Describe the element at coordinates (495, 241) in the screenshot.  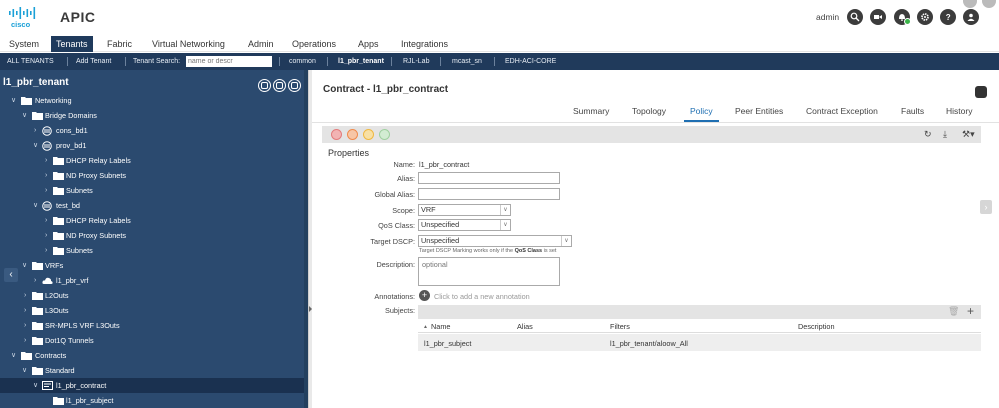
I see `target-dscp-select: Unspecified ∨` at that location.